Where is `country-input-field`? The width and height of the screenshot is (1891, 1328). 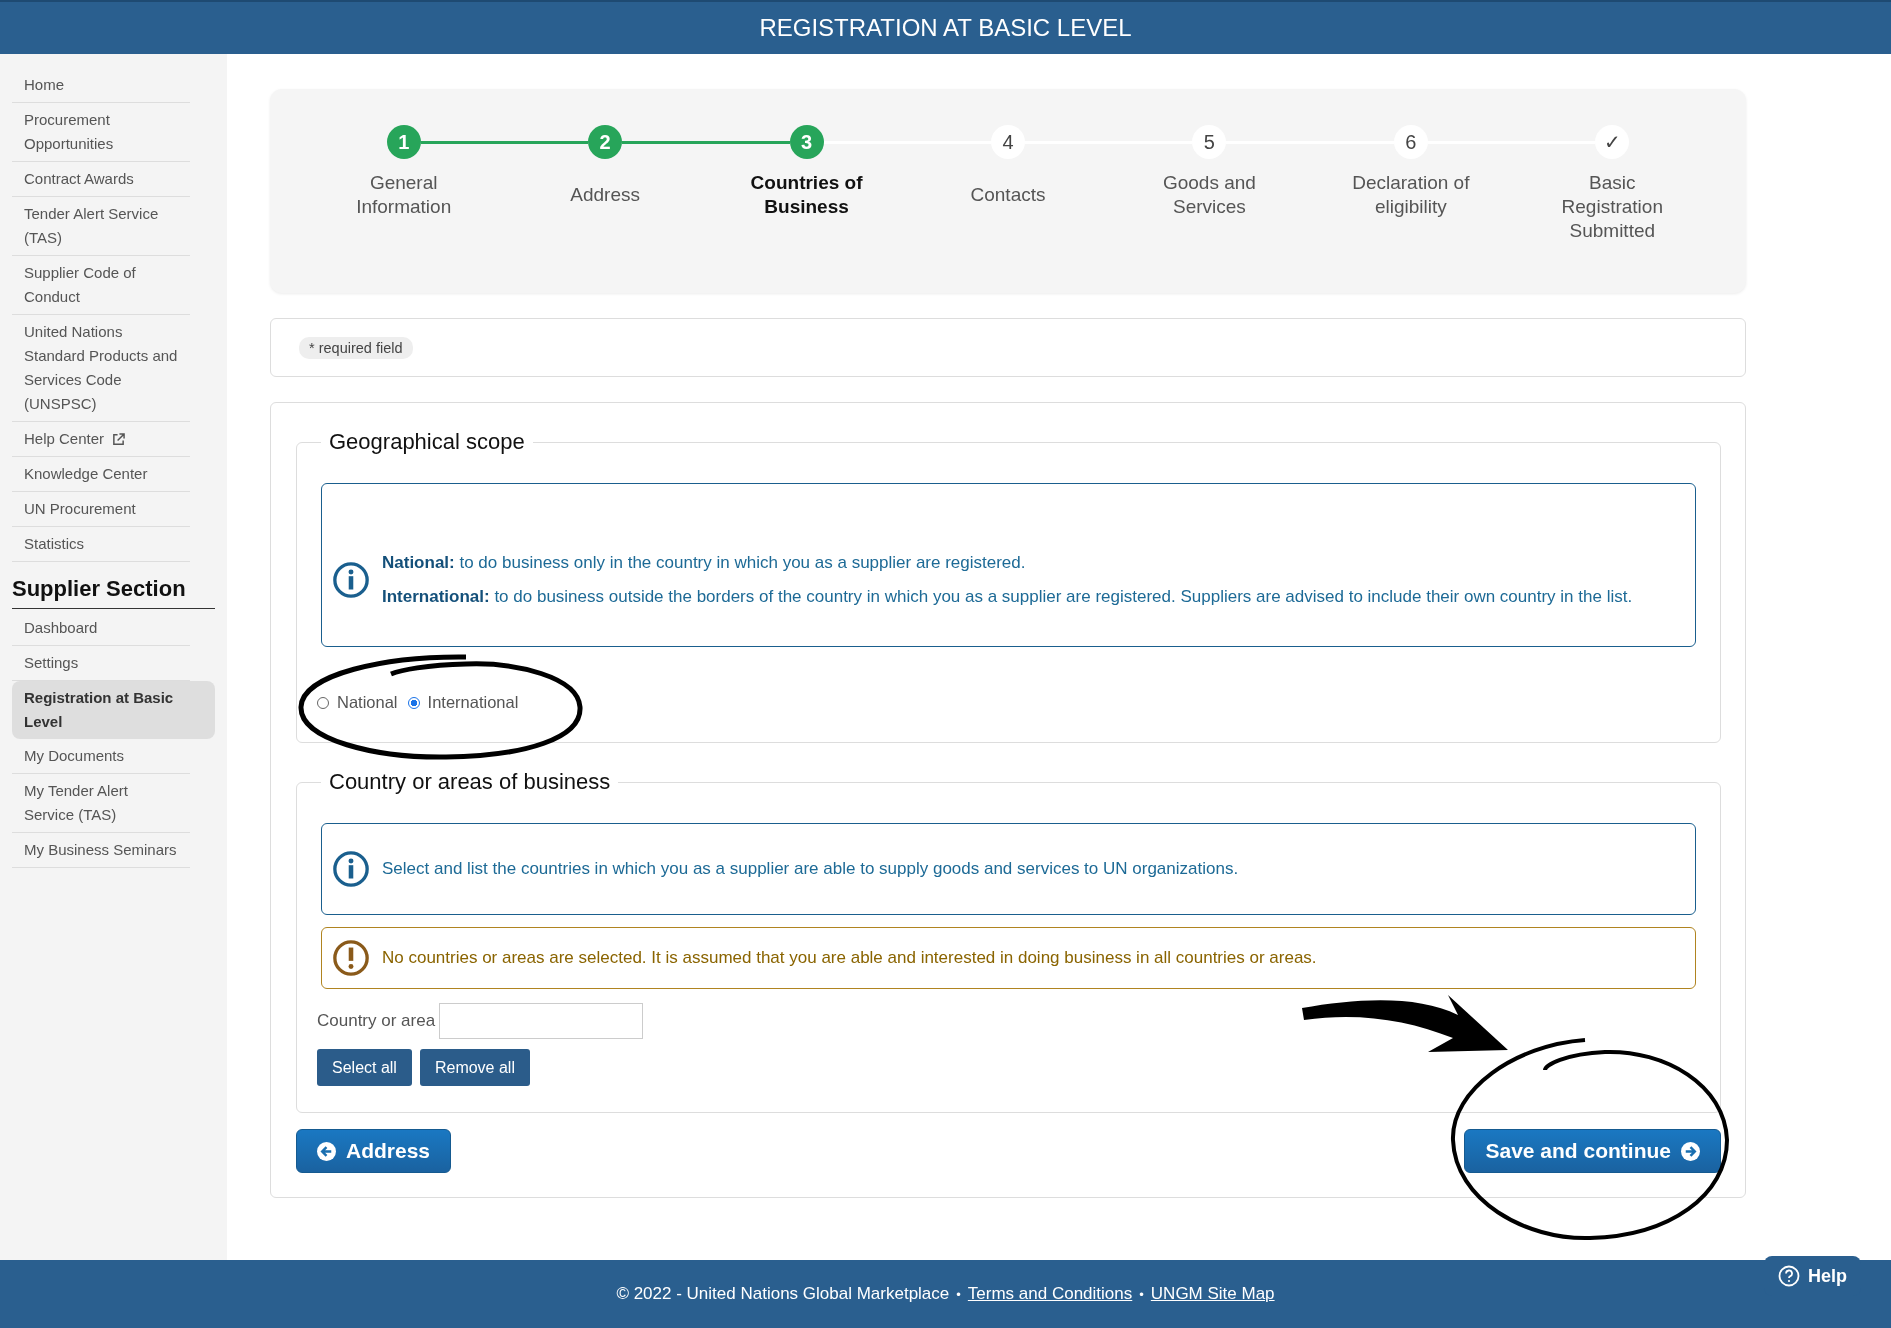 country-input-field is located at coordinates (541, 1021).